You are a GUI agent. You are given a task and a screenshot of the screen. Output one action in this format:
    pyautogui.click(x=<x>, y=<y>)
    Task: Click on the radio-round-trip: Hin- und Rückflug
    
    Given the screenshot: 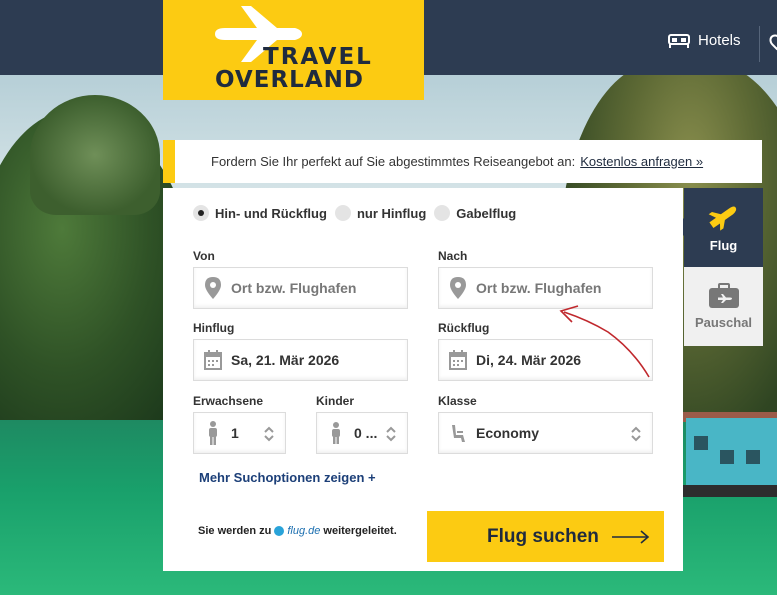 What is the action you would take?
    pyautogui.click(x=260, y=213)
    